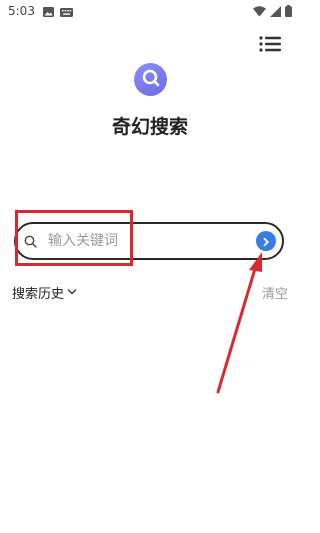 The height and width of the screenshot is (533, 320). I want to click on search-input, so click(152, 241).